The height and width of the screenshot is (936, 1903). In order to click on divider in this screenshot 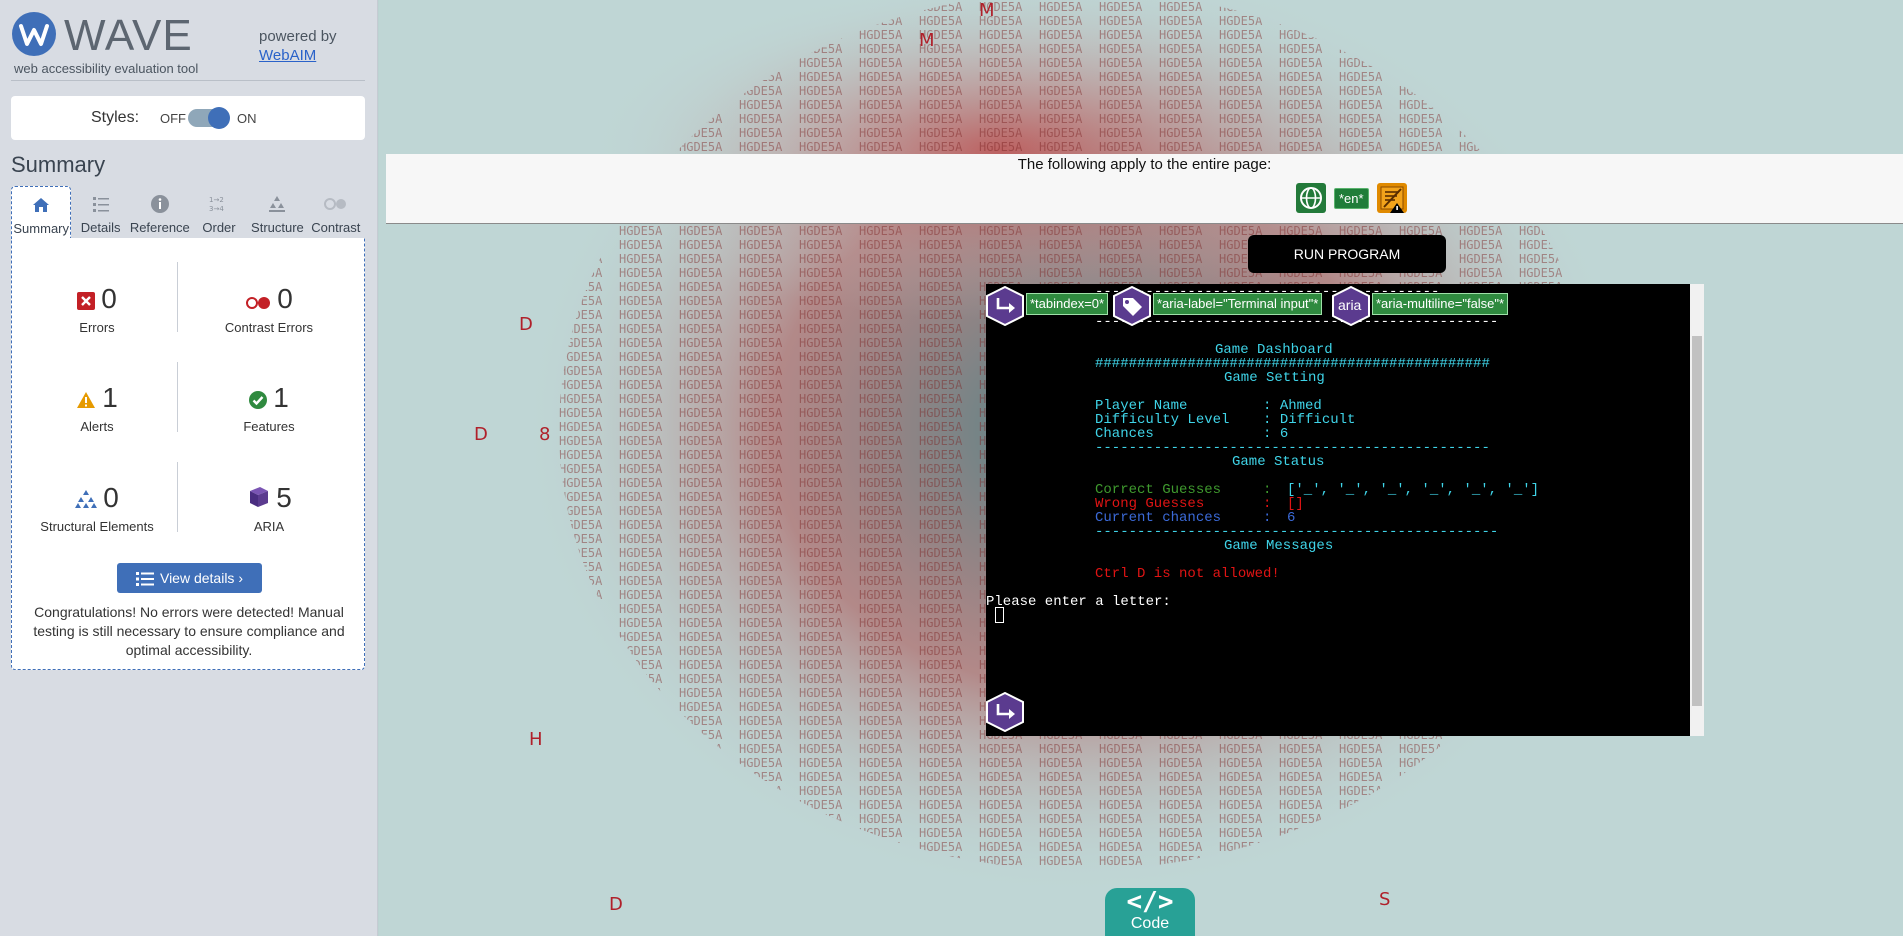, I will do `click(188, 80)`.